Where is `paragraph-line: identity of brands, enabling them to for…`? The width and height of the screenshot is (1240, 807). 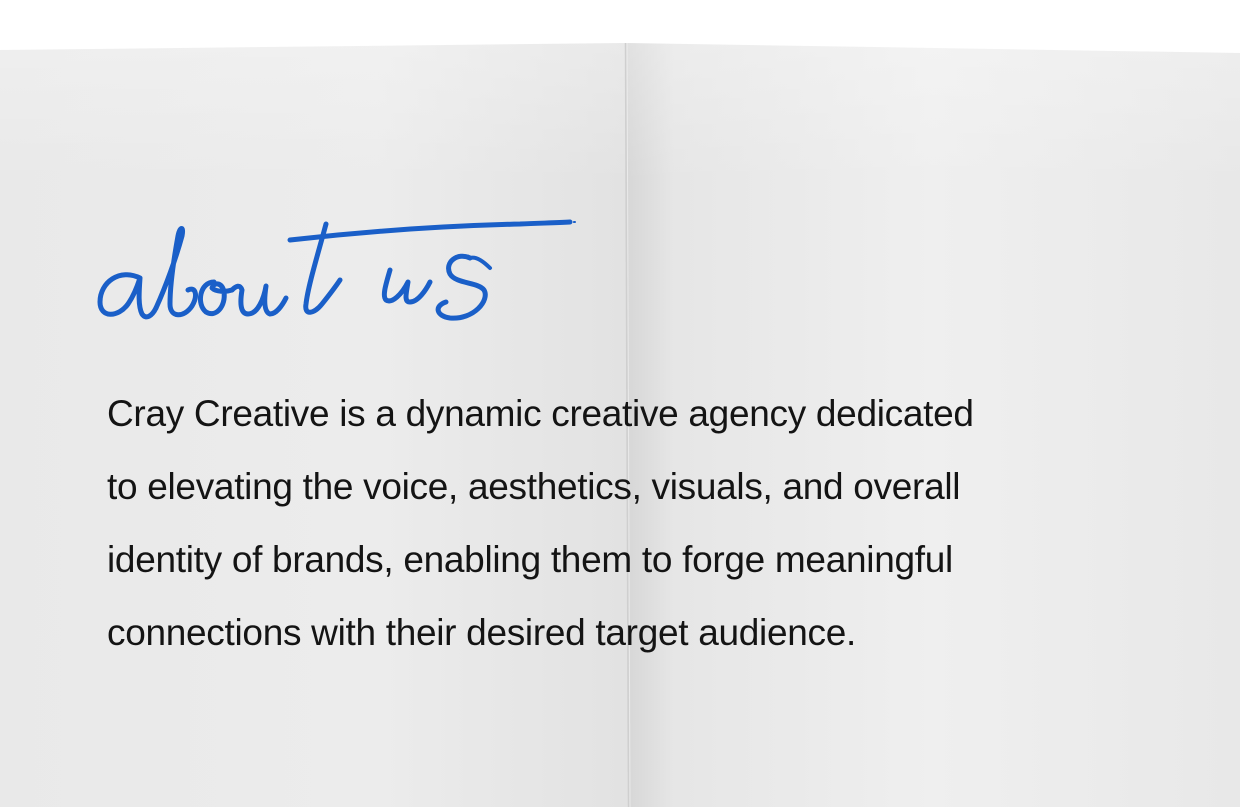 paragraph-line: identity of brands, enabling them to for… is located at coordinates (530, 559).